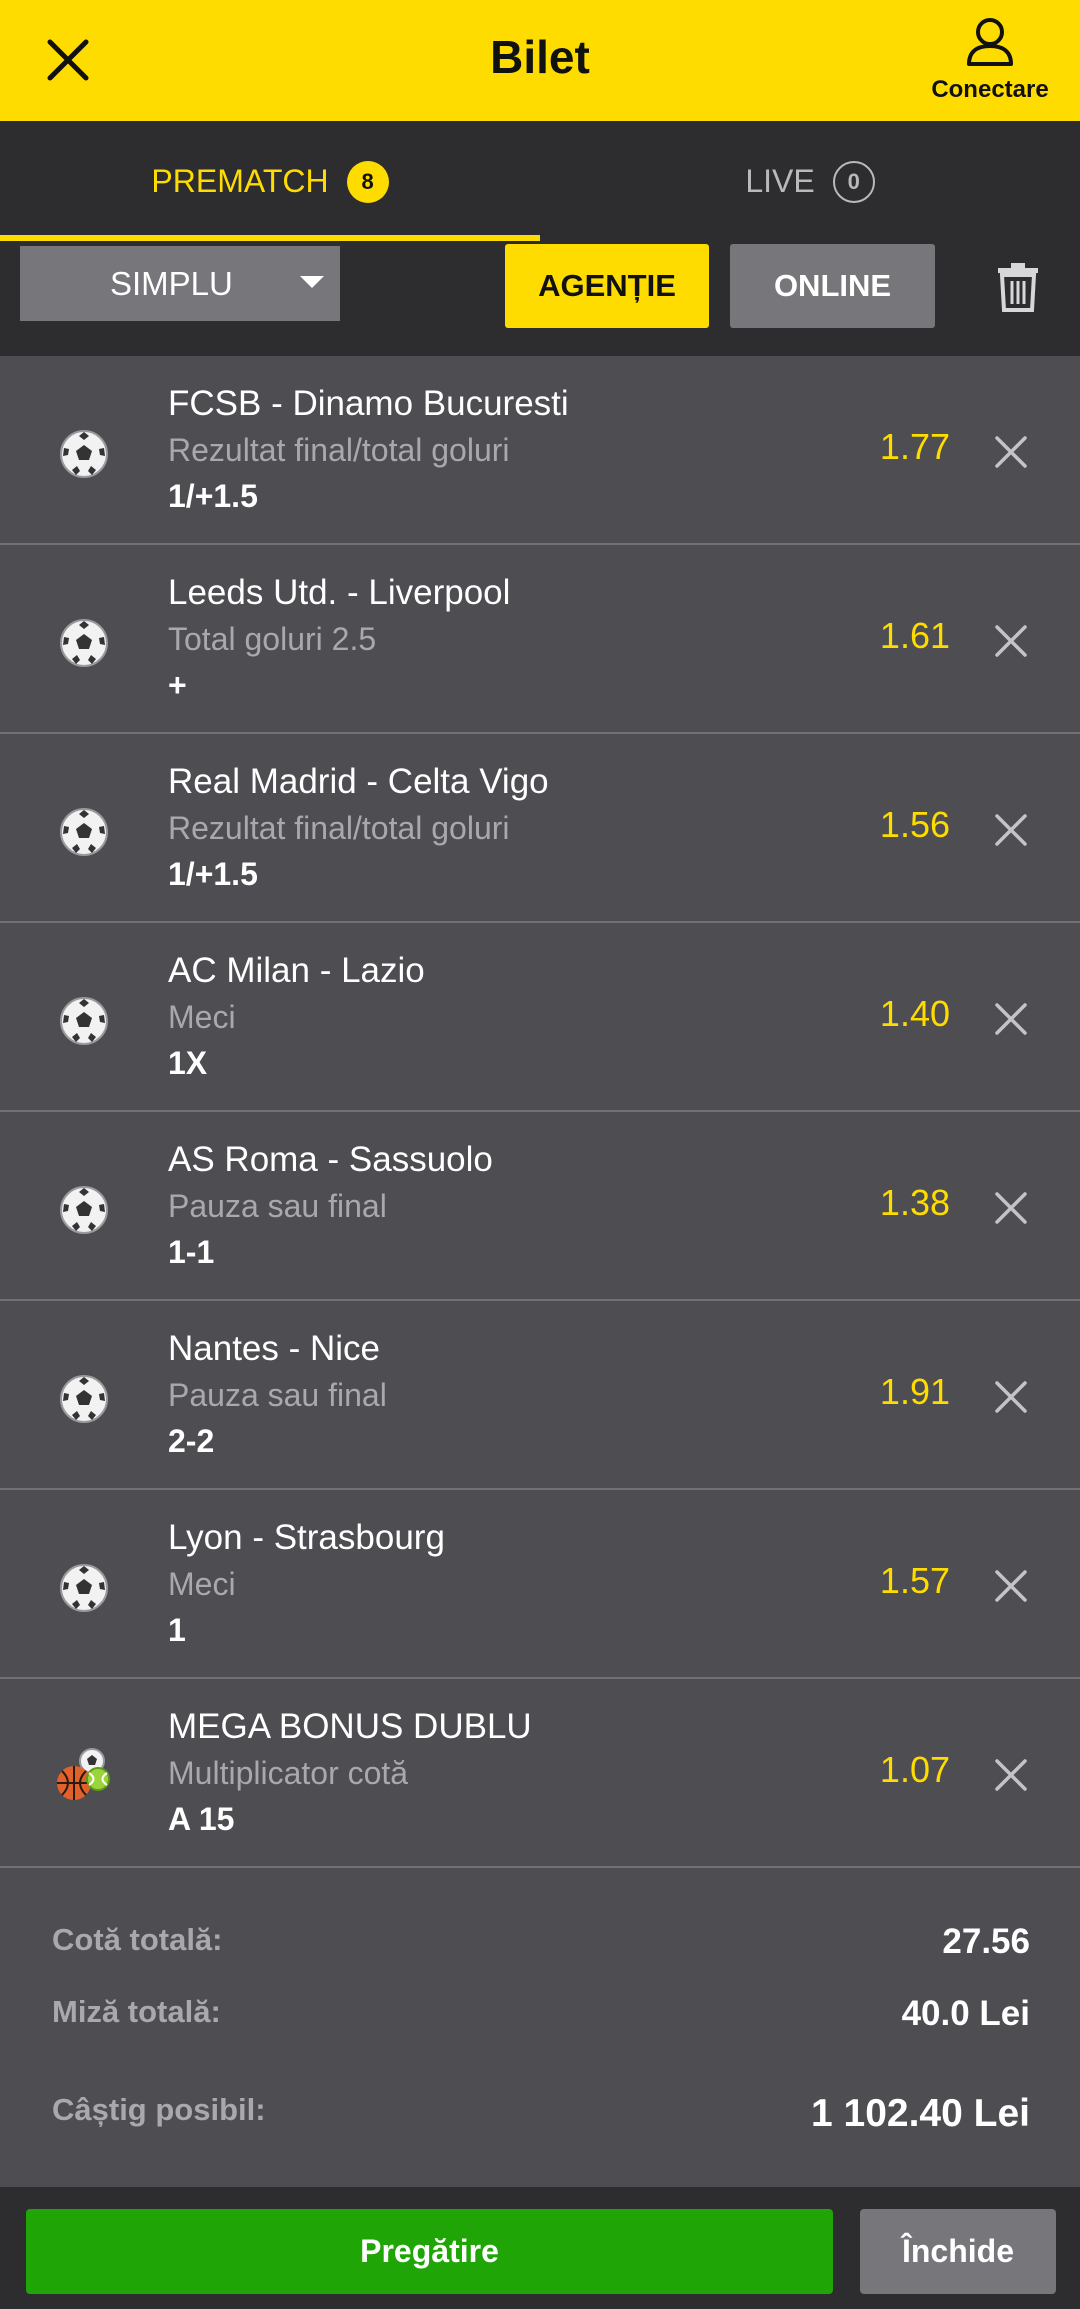  I want to click on bet-pick: +, so click(177, 685).